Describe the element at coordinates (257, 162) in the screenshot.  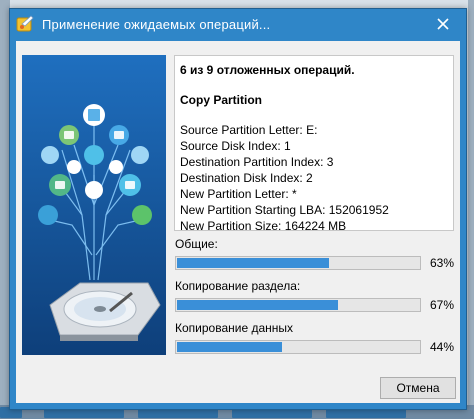
I see `detail-line: Destination Partition Index: 3` at that location.